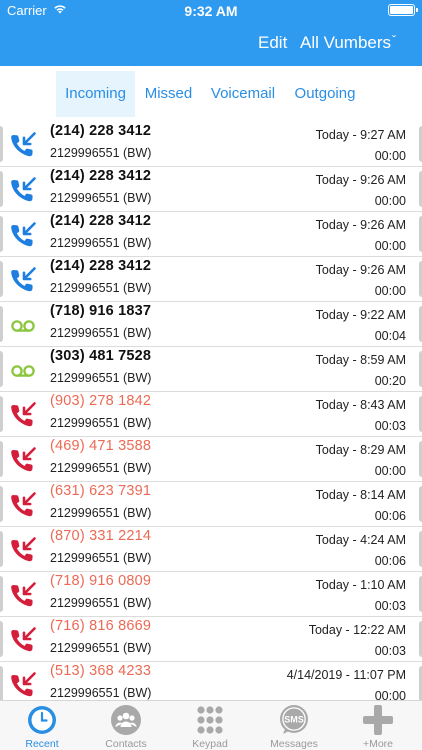  What do you see at coordinates (126, 720) in the screenshot?
I see `contacts-icon` at bounding box center [126, 720].